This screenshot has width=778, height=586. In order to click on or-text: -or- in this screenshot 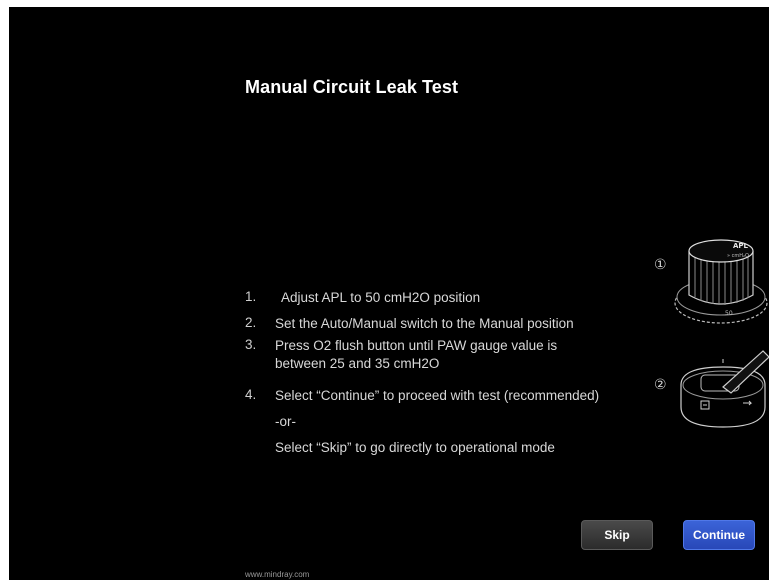, I will do `click(285, 421)`.